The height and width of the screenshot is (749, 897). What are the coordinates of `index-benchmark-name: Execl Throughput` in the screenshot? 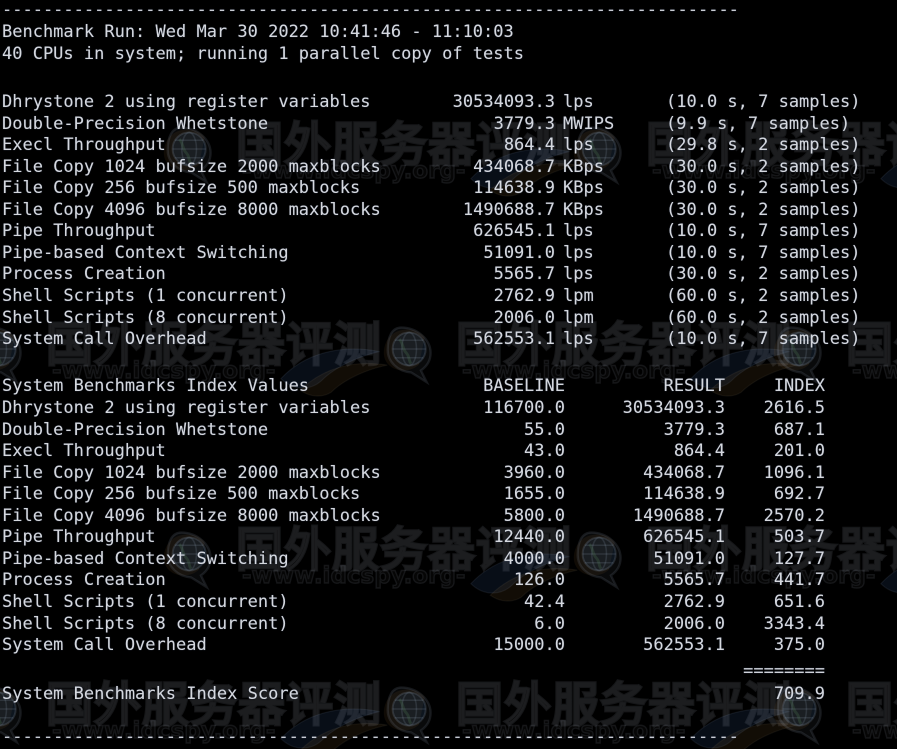 It's located at (84, 451).